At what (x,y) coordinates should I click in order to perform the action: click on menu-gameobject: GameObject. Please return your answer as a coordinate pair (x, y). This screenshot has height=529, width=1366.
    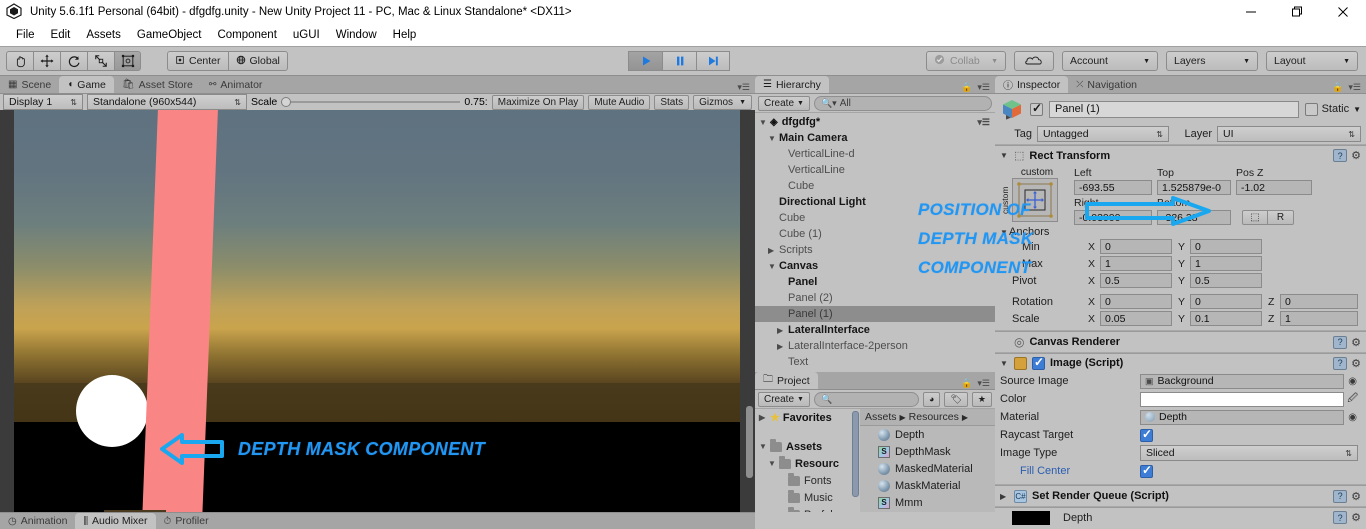
    Looking at the image, I should click on (169, 35).